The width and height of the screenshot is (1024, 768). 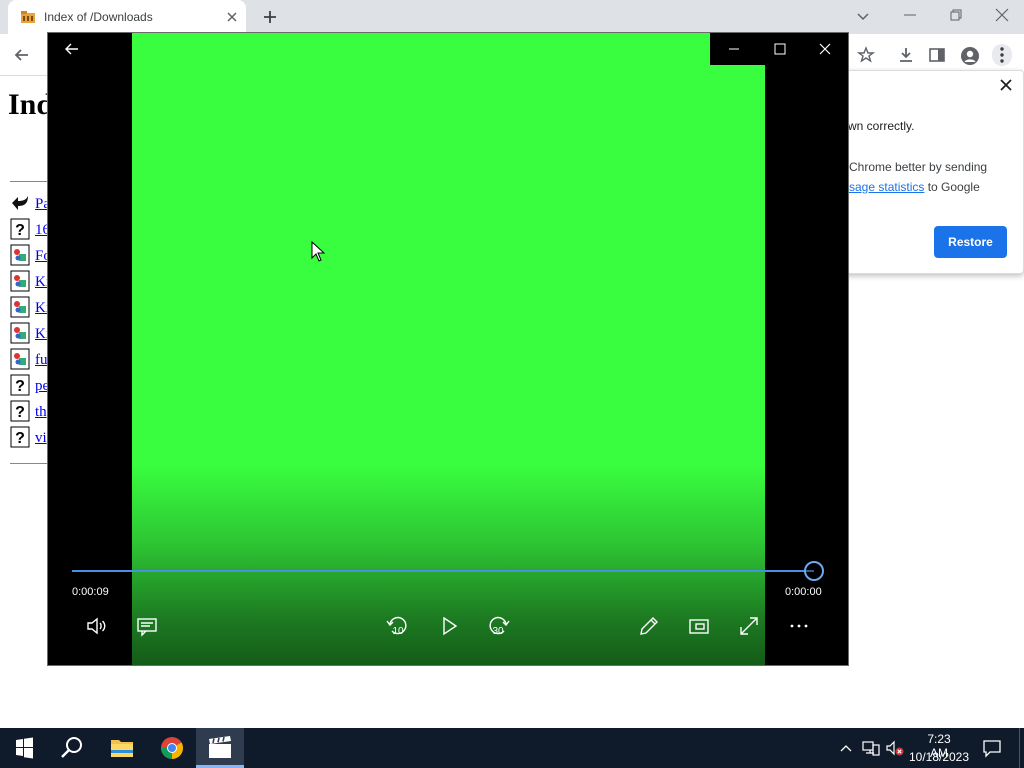 I want to click on network-icon, so click(x=871, y=748).